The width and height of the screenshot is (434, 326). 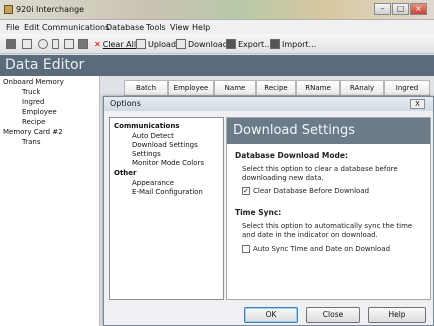 I want to click on tree-item-memory-card: Memory Card #2, so click(x=33, y=132).